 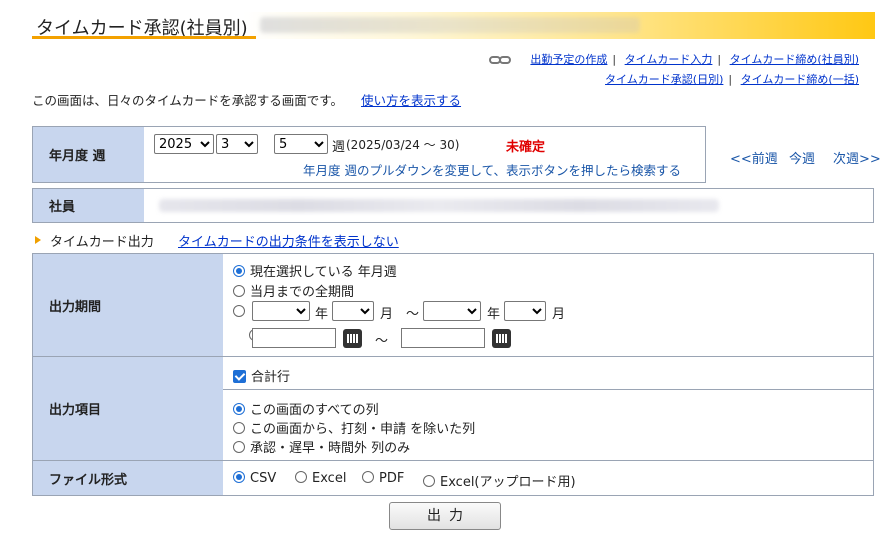 I want to click on to-date-input, so click(x=443, y=338).